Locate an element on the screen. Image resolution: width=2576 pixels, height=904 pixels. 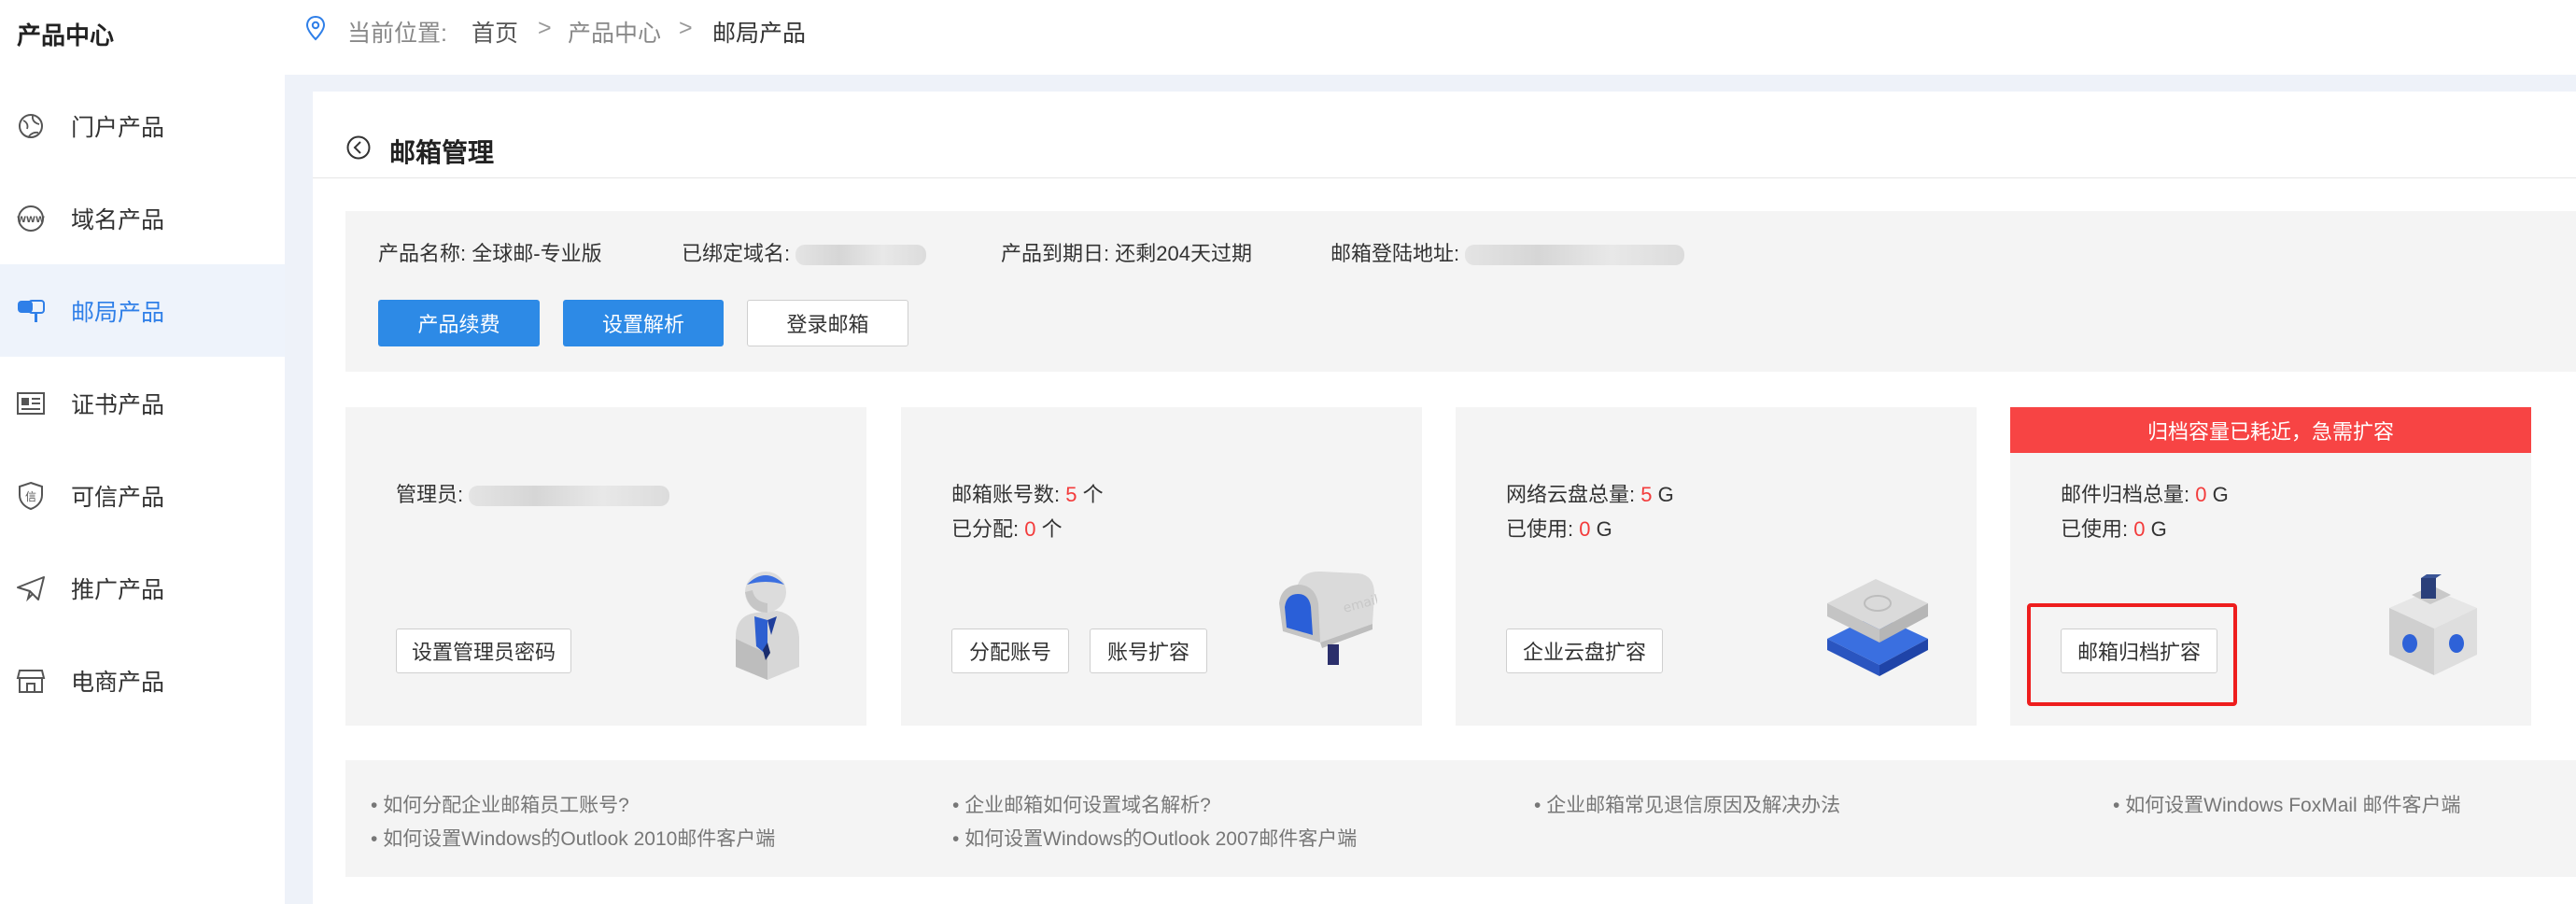
faq-link-text: 如何设置Windows的Outlook 2010邮件客户端 is located at coordinates (579, 839).